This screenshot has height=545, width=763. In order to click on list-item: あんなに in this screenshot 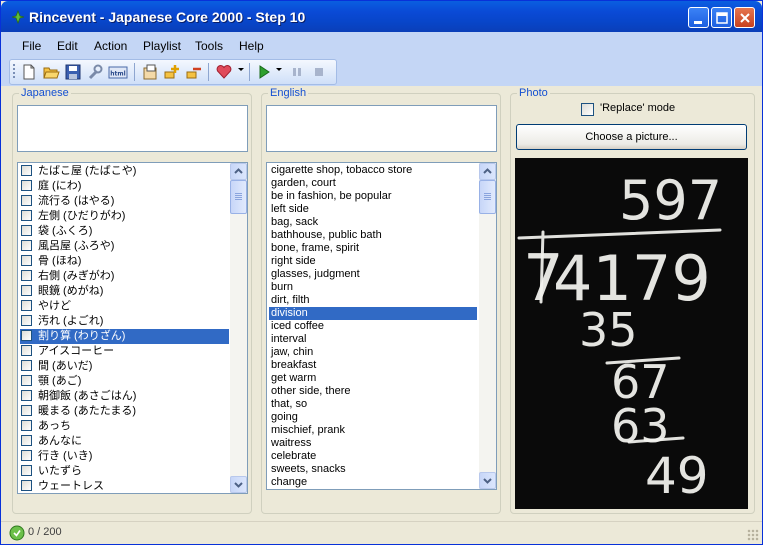, I will do `click(124, 441)`.